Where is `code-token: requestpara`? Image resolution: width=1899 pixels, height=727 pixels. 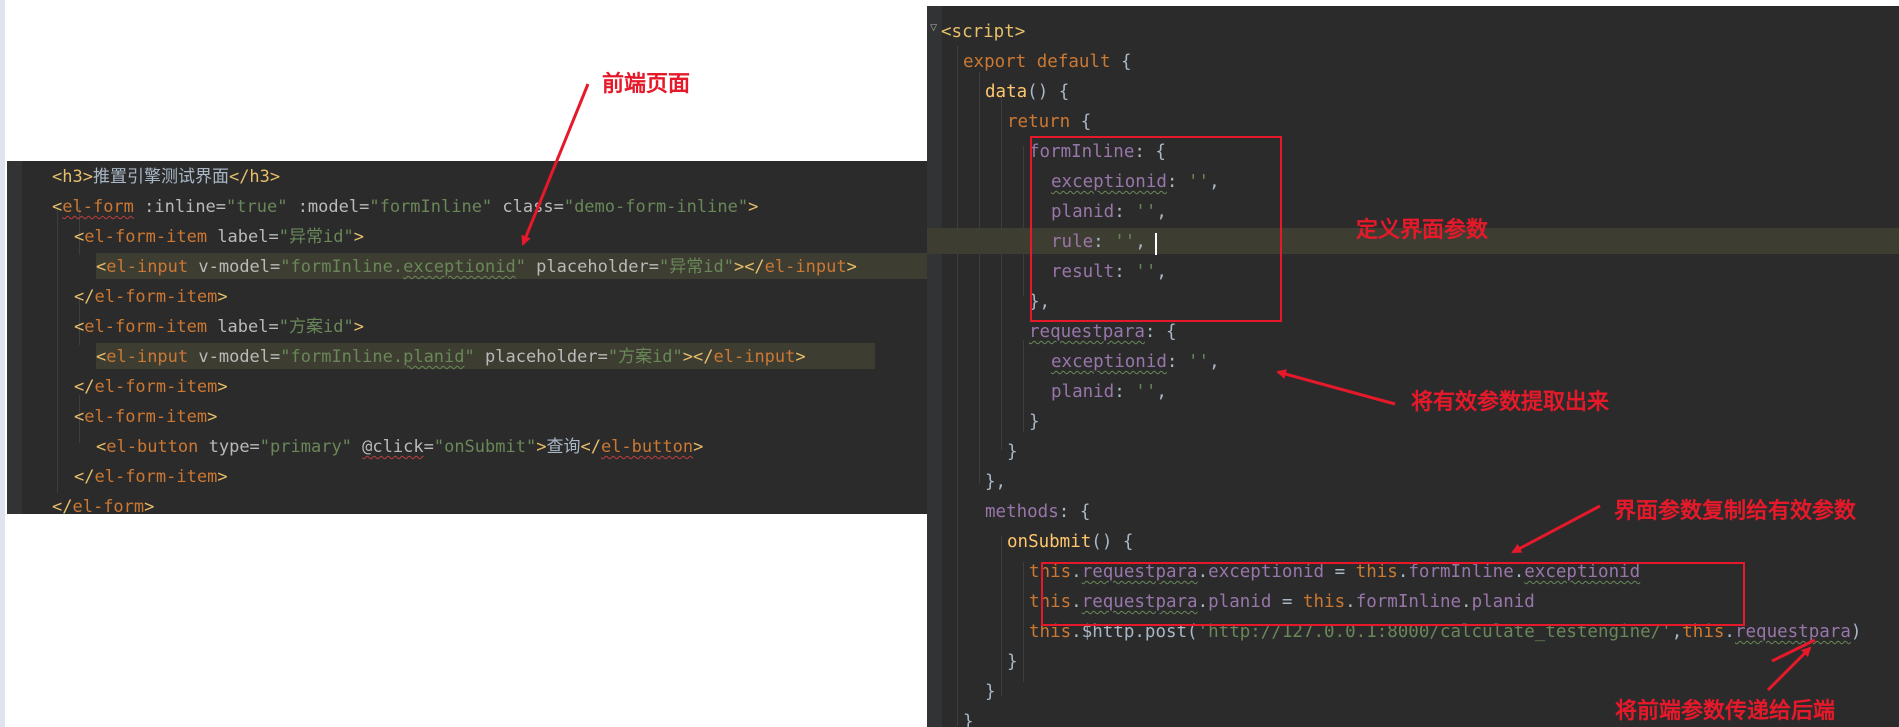
code-token: requestpara is located at coordinates (1087, 332).